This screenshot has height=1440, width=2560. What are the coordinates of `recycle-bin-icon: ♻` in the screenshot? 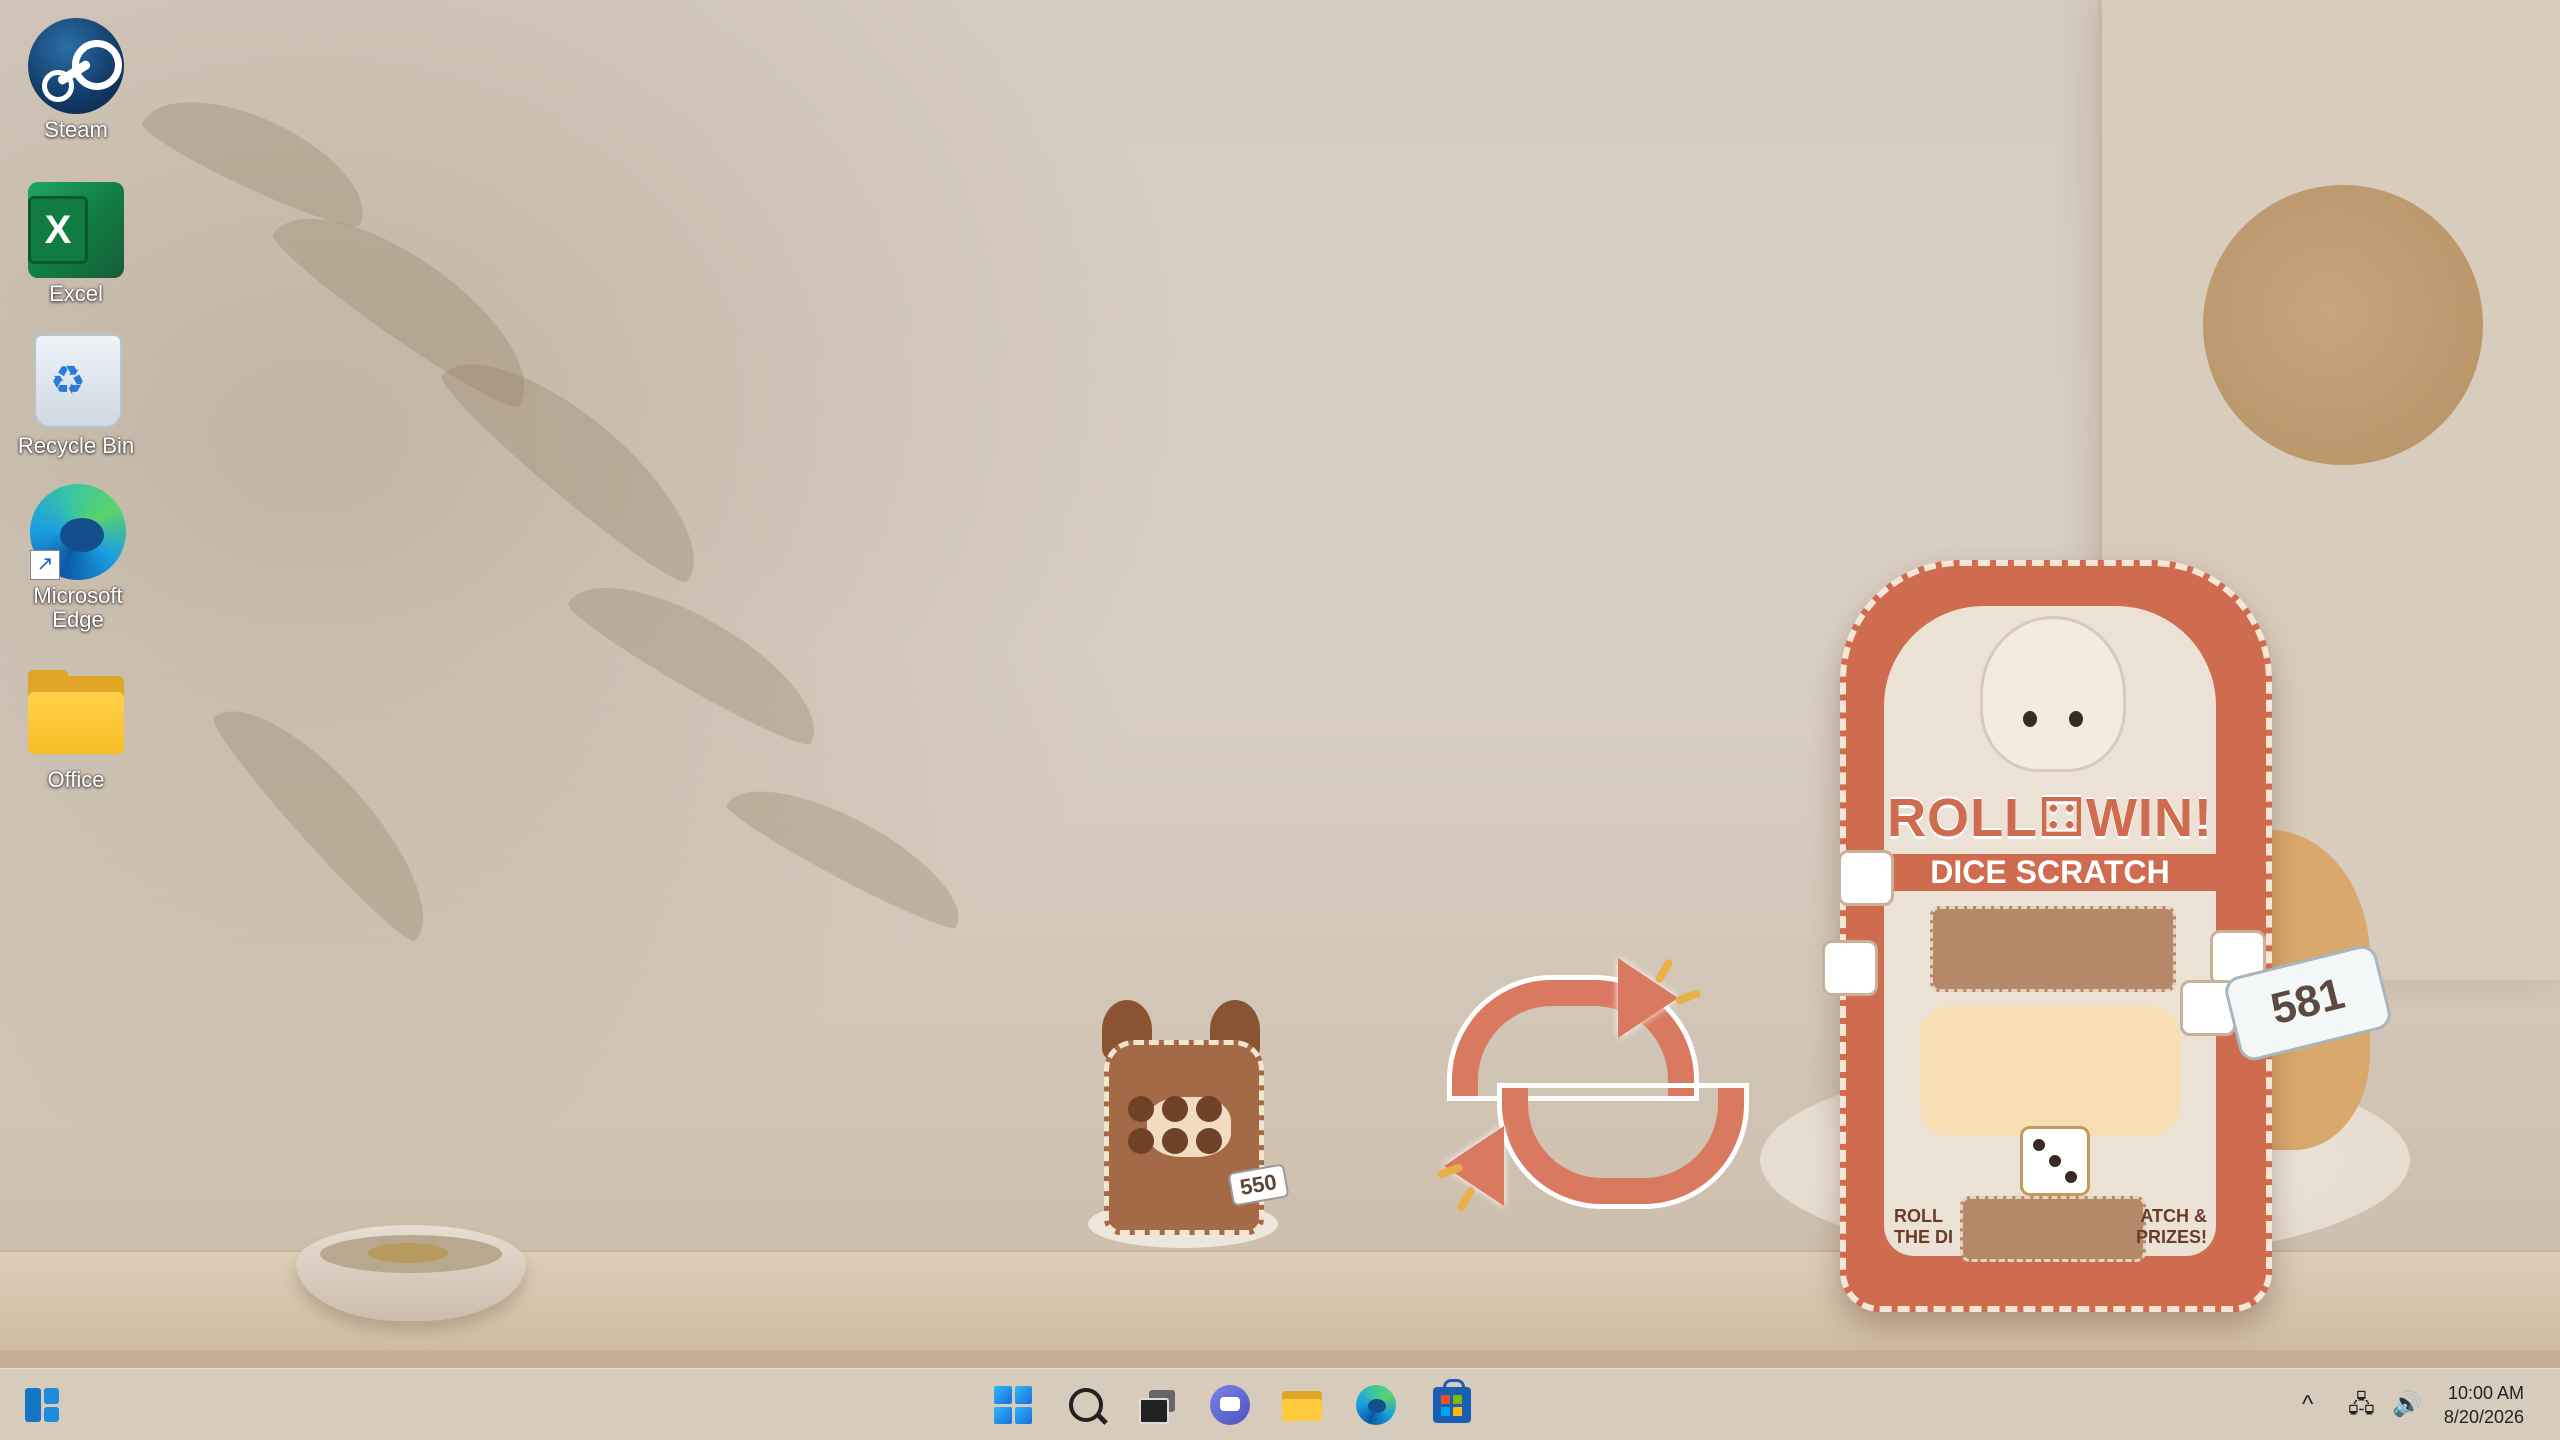 It's located at (76, 382).